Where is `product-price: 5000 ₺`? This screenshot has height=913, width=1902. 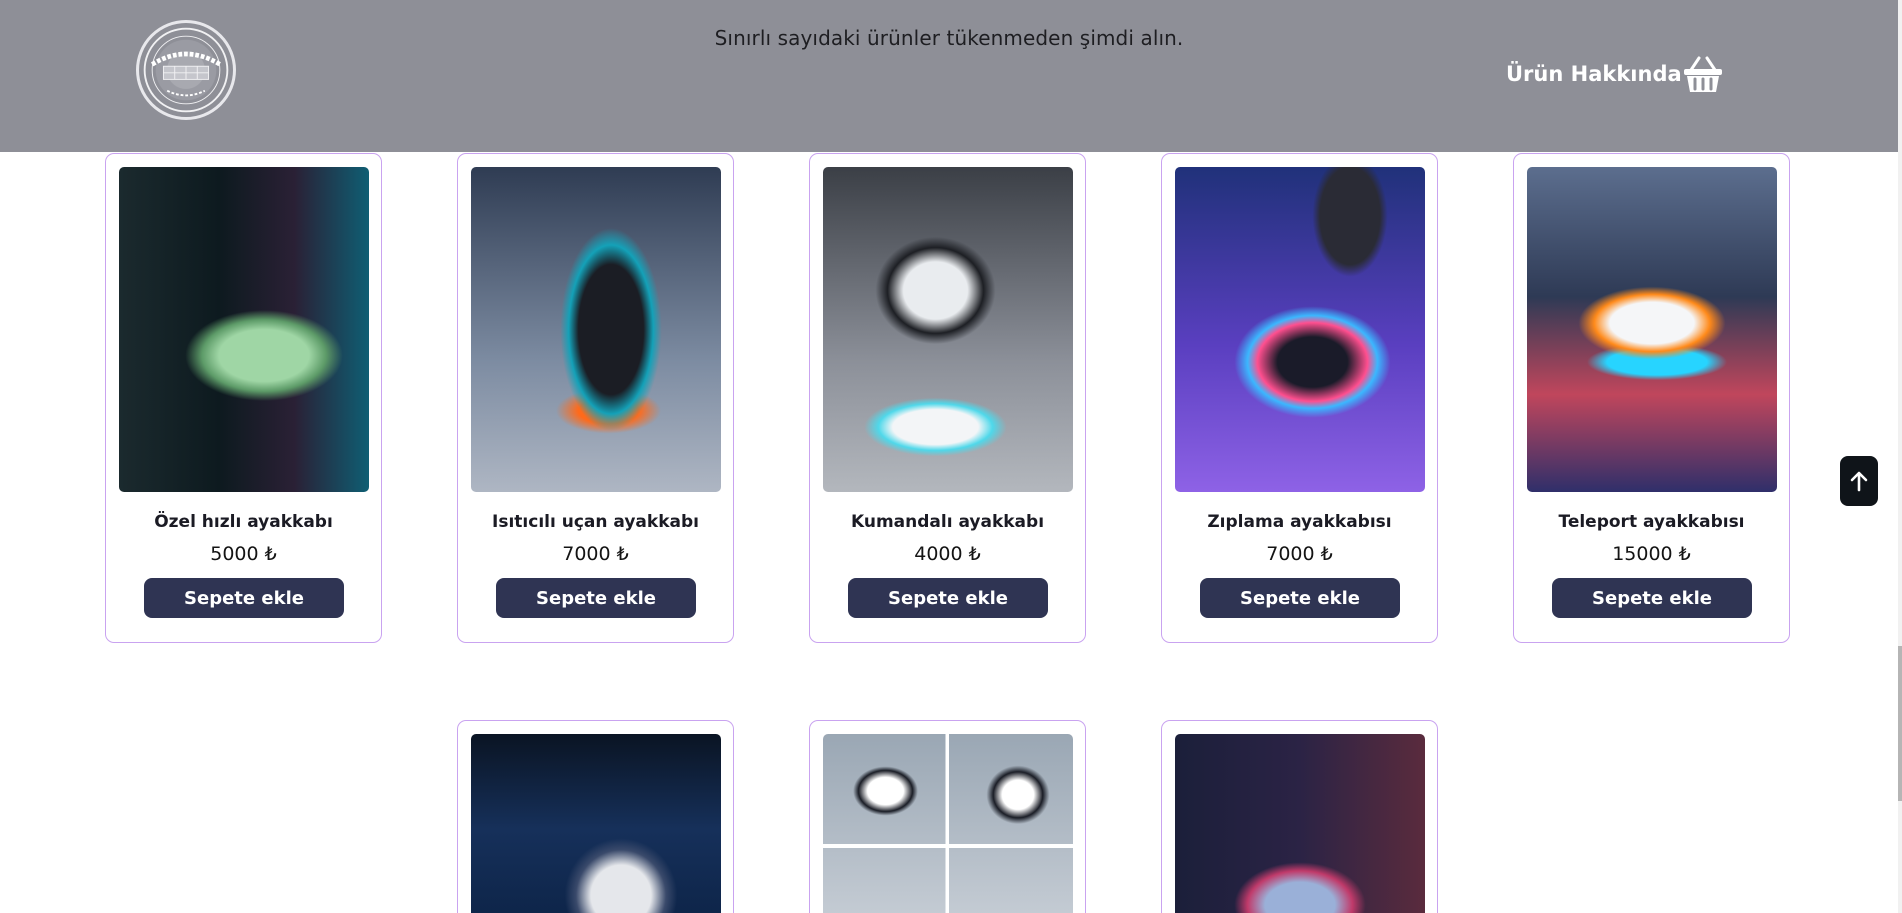 product-price: 5000 ₺ is located at coordinates (243, 554).